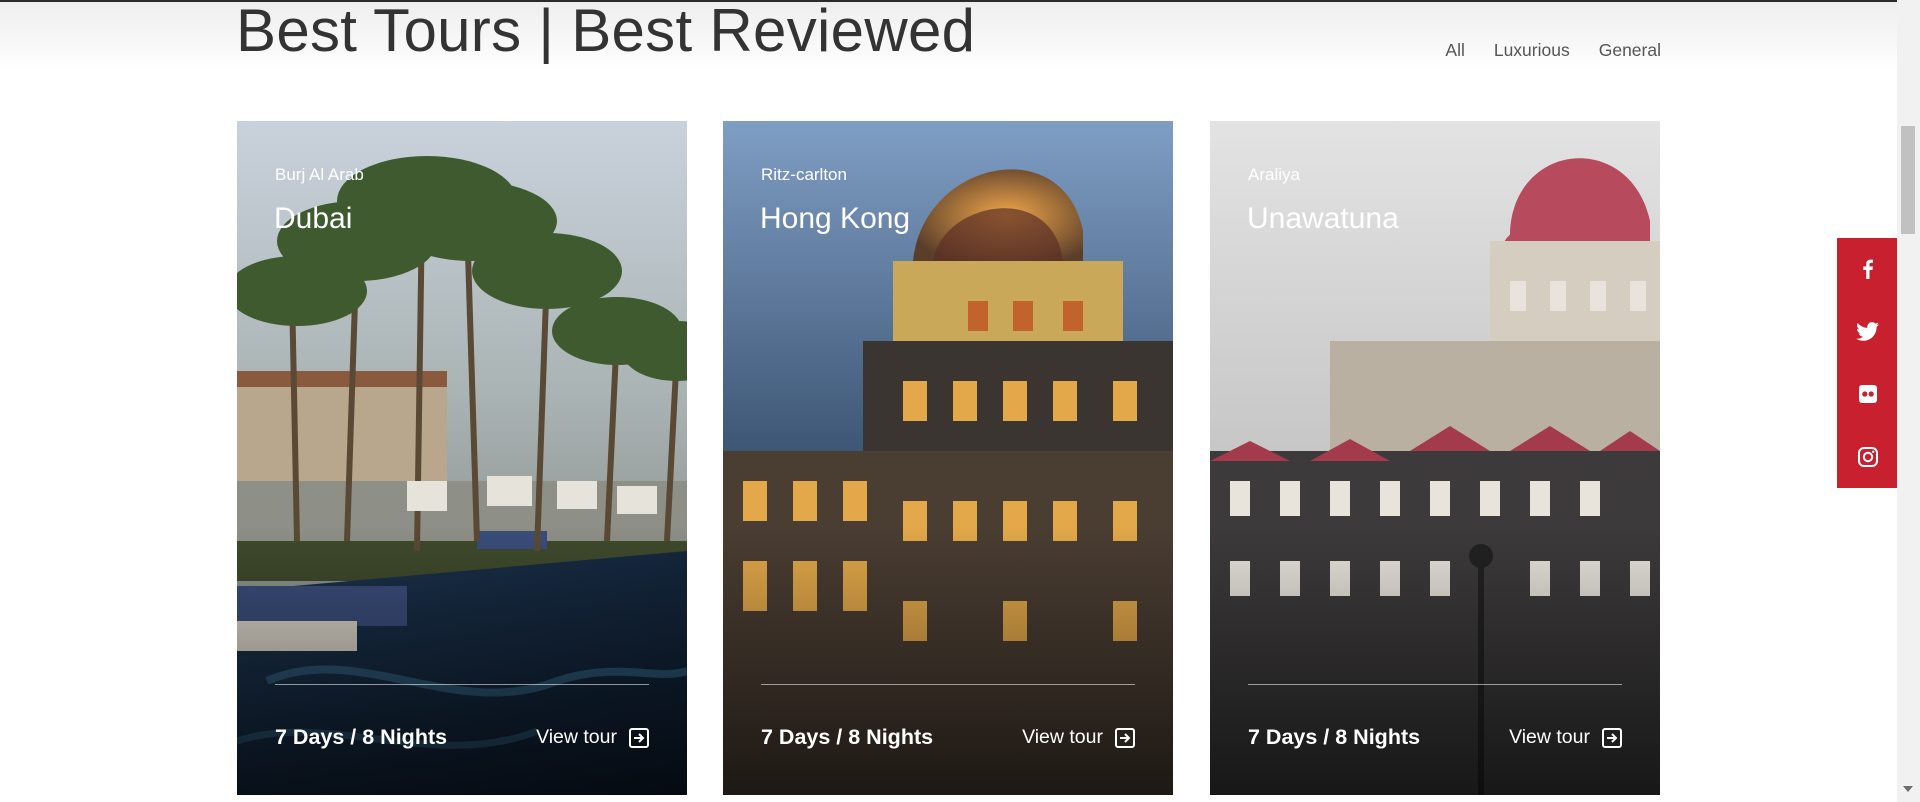 This screenshot has height=802, width=1920. I want to click on instagram-icon, so click(1867, 457).